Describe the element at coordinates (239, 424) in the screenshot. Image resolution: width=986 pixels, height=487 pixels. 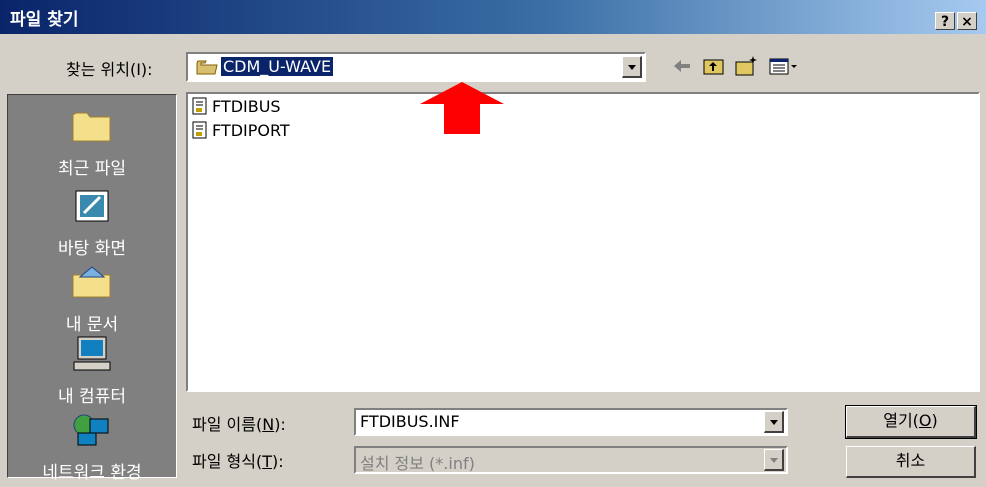
I see `file-name-label: 파일 이름(N):` at that location.